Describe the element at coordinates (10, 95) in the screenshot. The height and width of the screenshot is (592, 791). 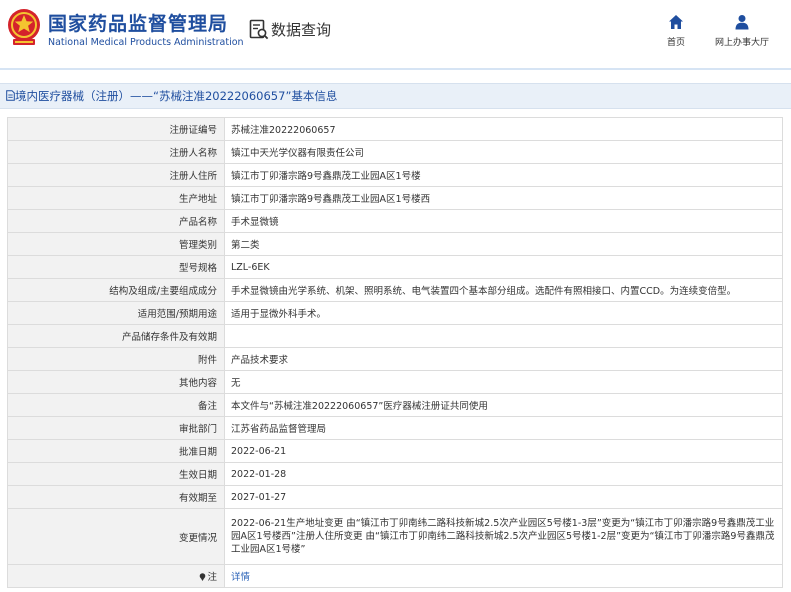
I see `document-icon` at that location.